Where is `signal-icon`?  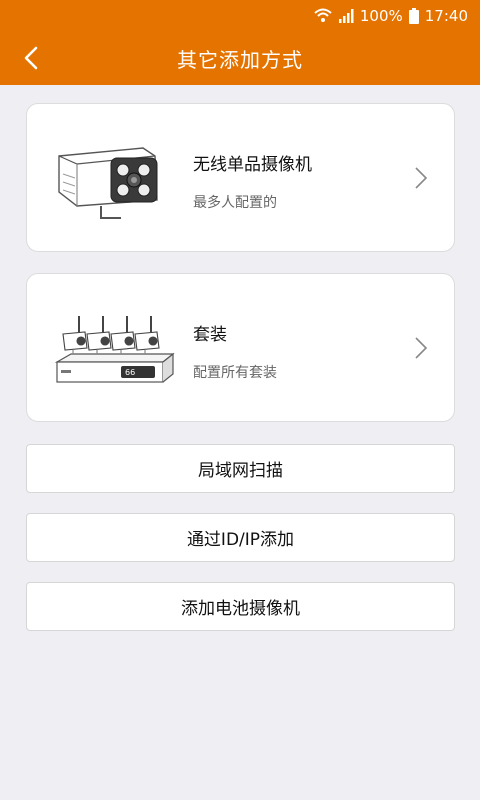
signal-icon is located at coordinates (346, 16).